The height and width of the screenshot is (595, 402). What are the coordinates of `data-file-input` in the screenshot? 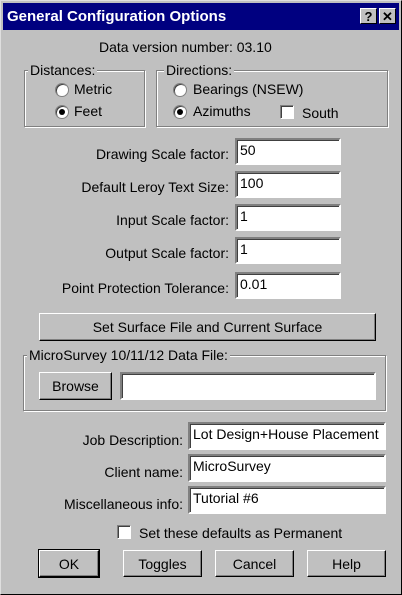 It's located at (248, 386).